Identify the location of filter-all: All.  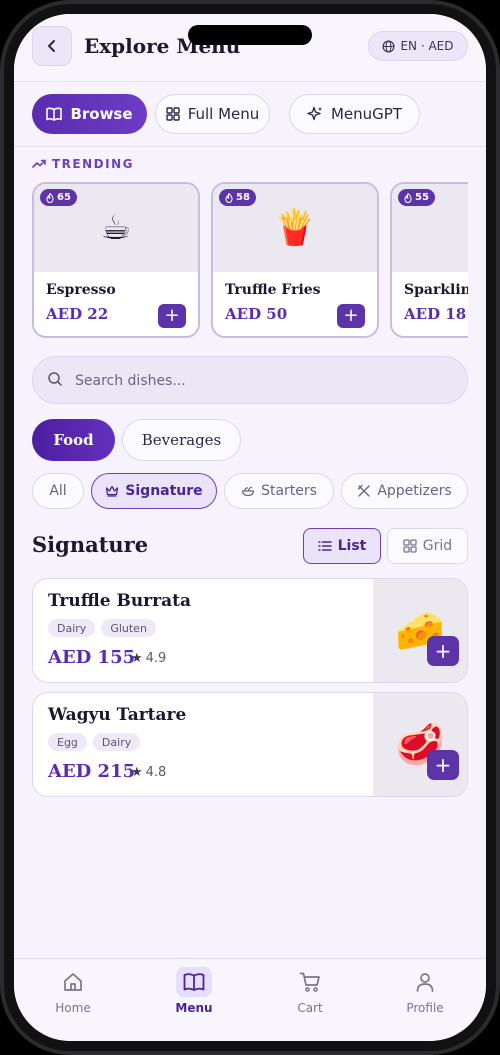
(58, 491).